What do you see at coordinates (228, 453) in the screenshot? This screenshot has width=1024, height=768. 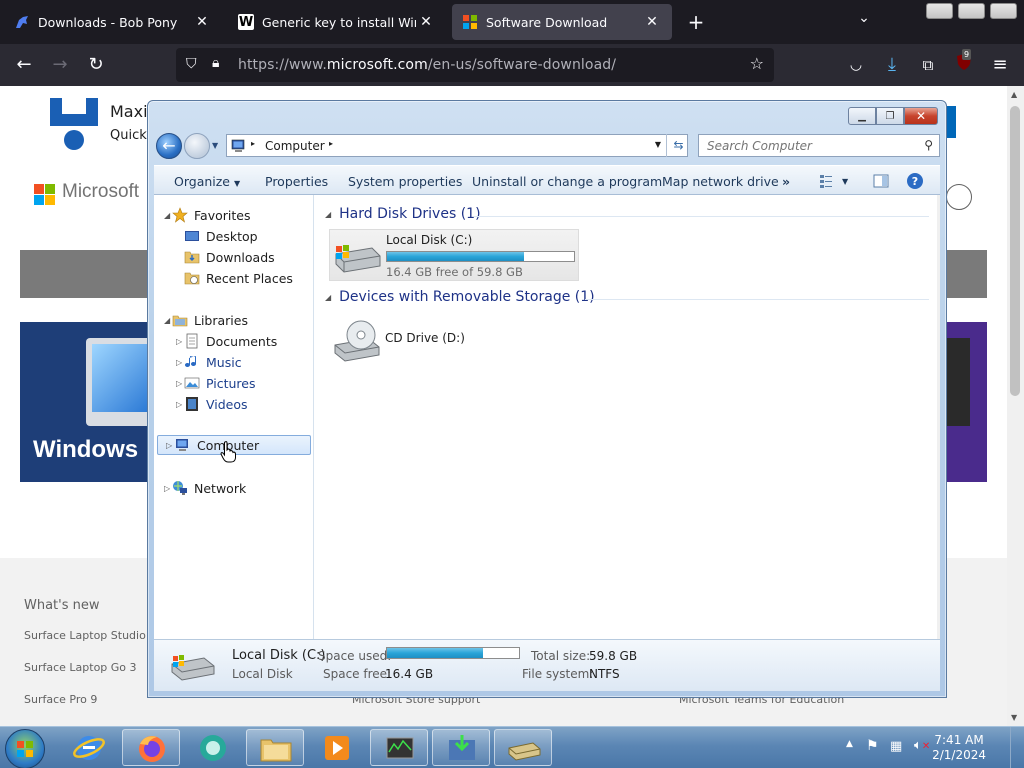 I see `mouse-cursor-icon` at bounding box center [228, 453].